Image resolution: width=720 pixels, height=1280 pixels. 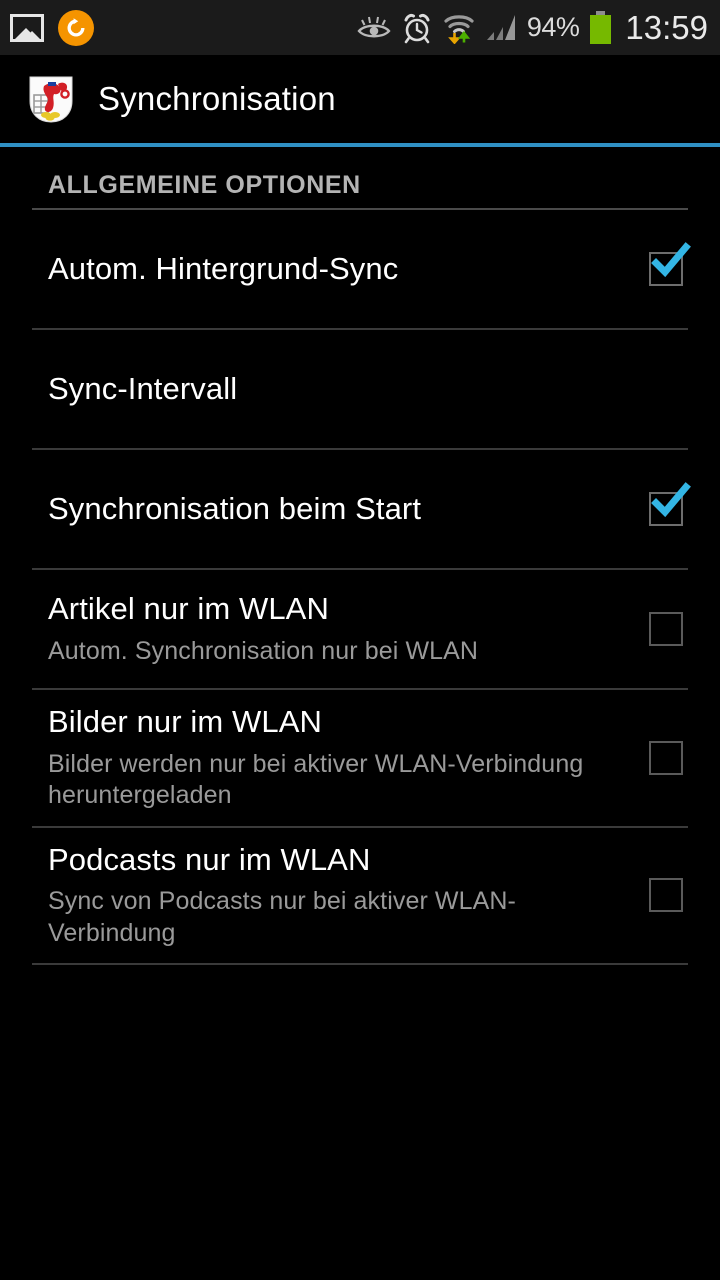 I want to click on status-bar: 94% 13:59, so click(x=360, y=27).